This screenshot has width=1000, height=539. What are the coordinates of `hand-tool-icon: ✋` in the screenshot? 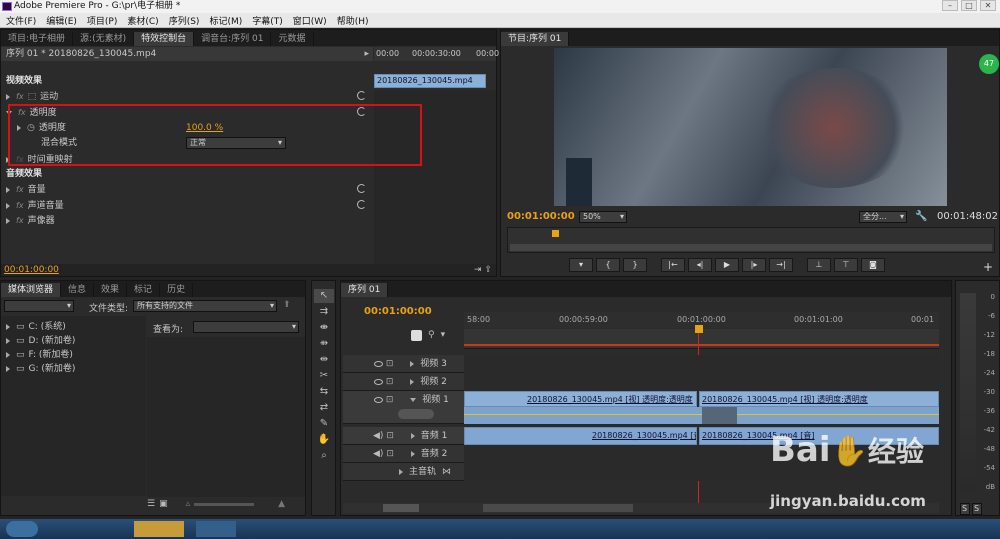 It's located at (324, 440).